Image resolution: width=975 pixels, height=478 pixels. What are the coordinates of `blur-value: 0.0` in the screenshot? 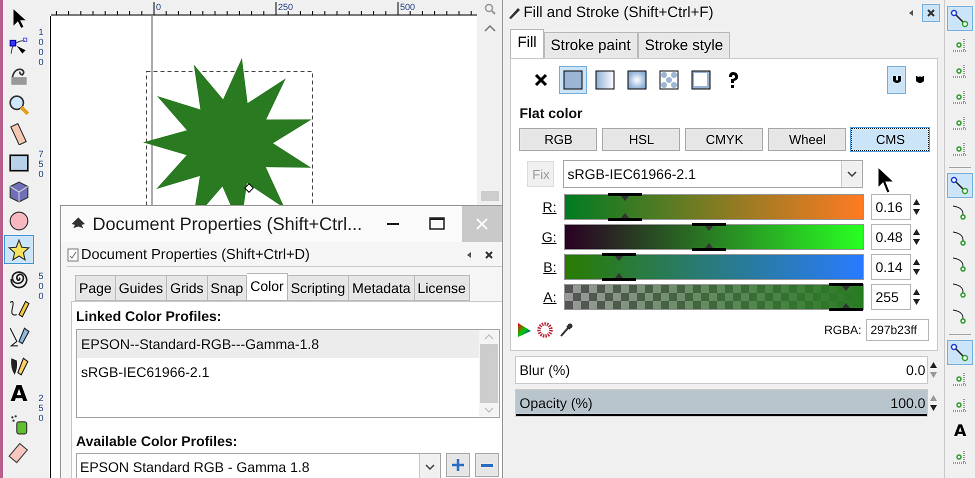 It's located at (916, 370).